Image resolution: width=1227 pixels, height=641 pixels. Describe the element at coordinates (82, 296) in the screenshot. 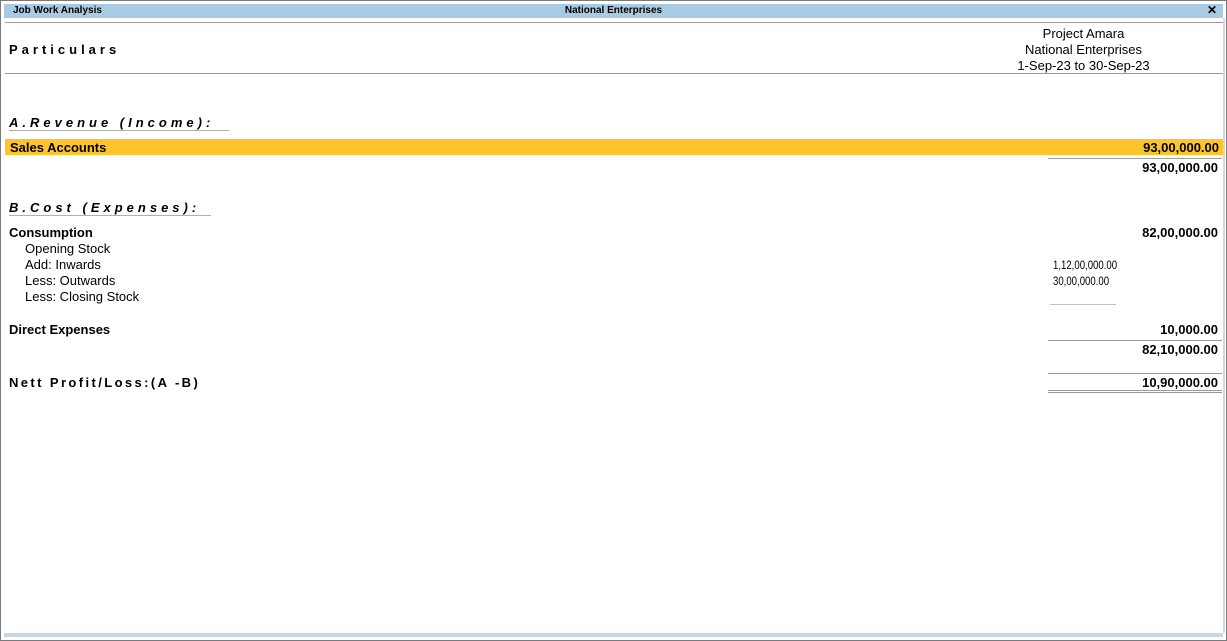

I see `closing-stock-label: Less: Closing Stock` at that location.